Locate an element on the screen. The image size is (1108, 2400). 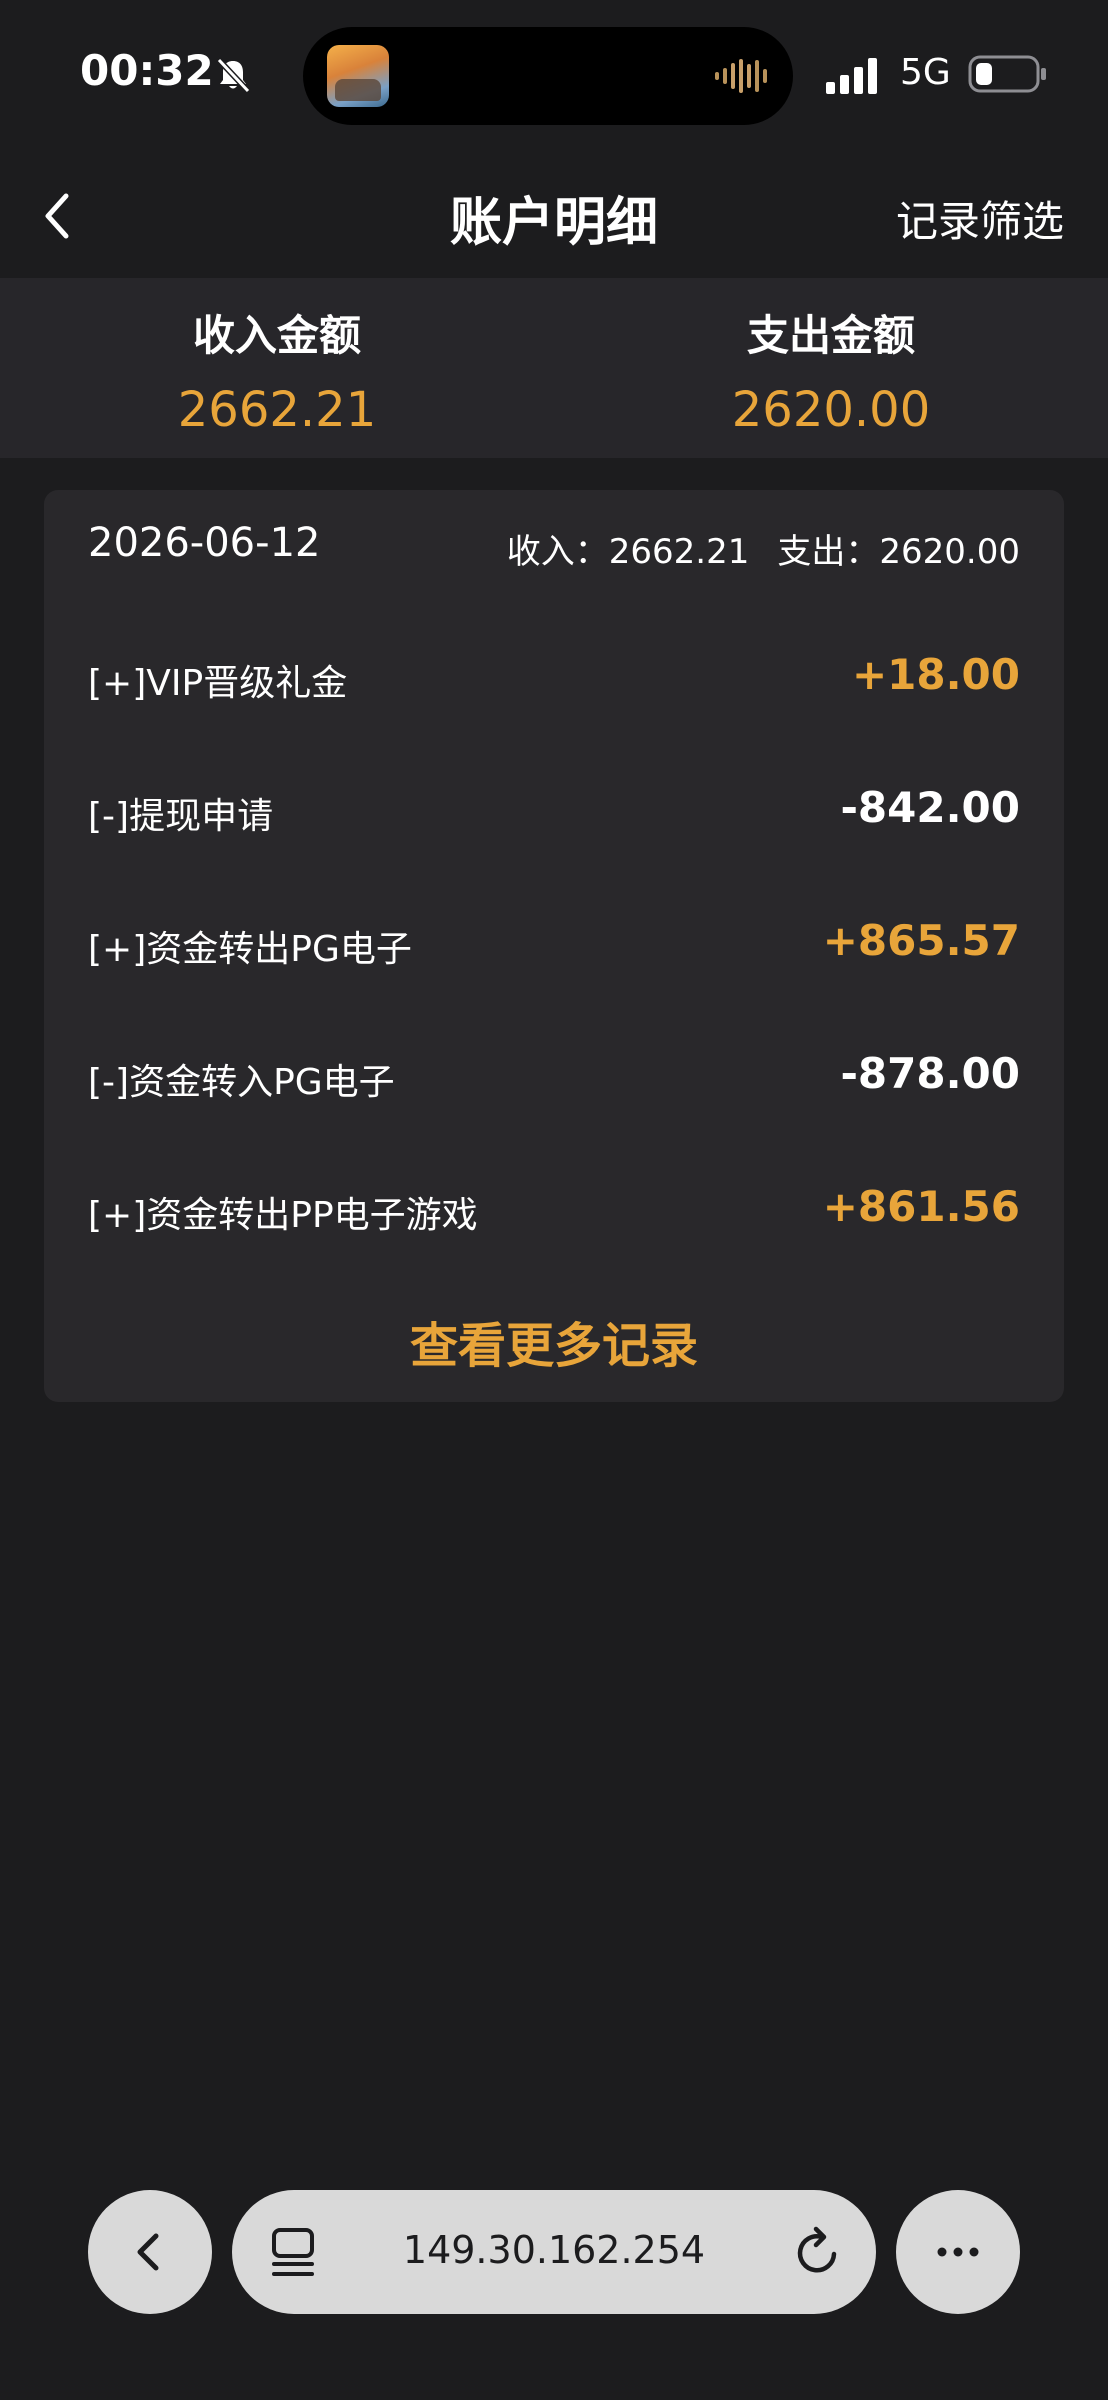
view-more-records-button: 查看更多记录 is located at coordinates (554, 1341).